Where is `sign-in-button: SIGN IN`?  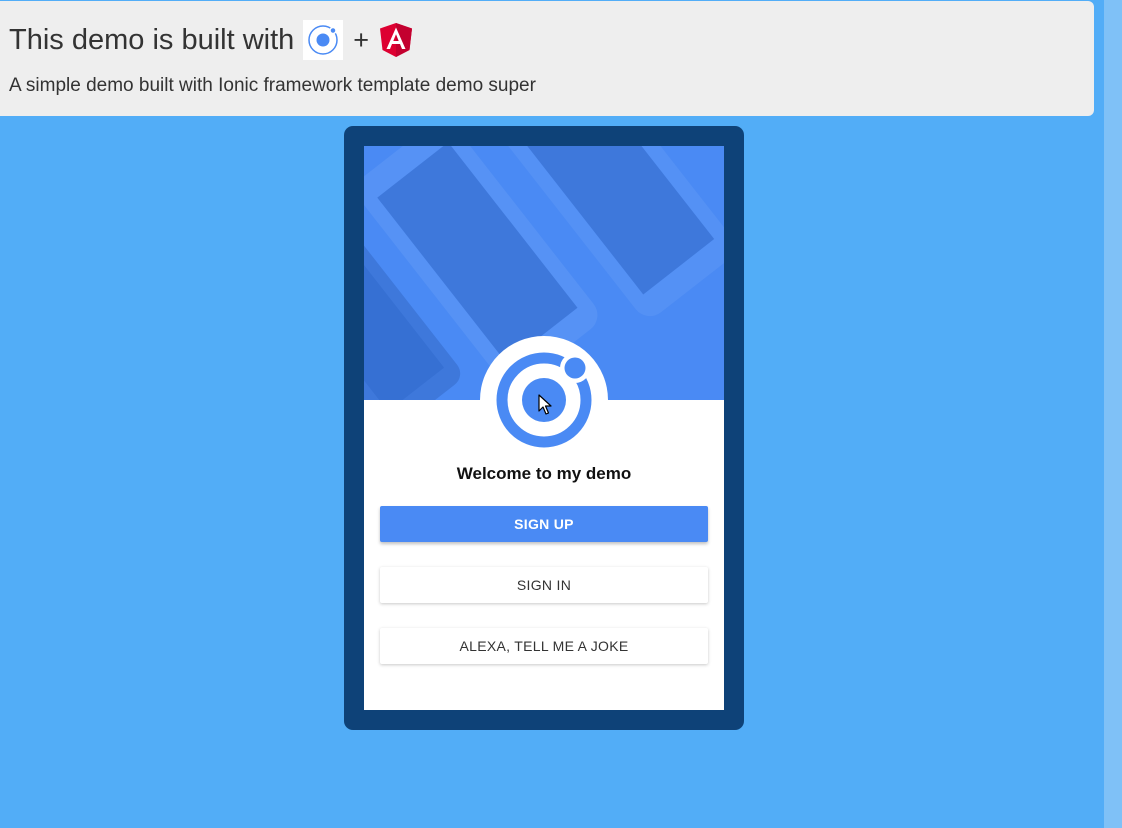 sign-in-button: SIGN IN is located at coordinates (544, 585).